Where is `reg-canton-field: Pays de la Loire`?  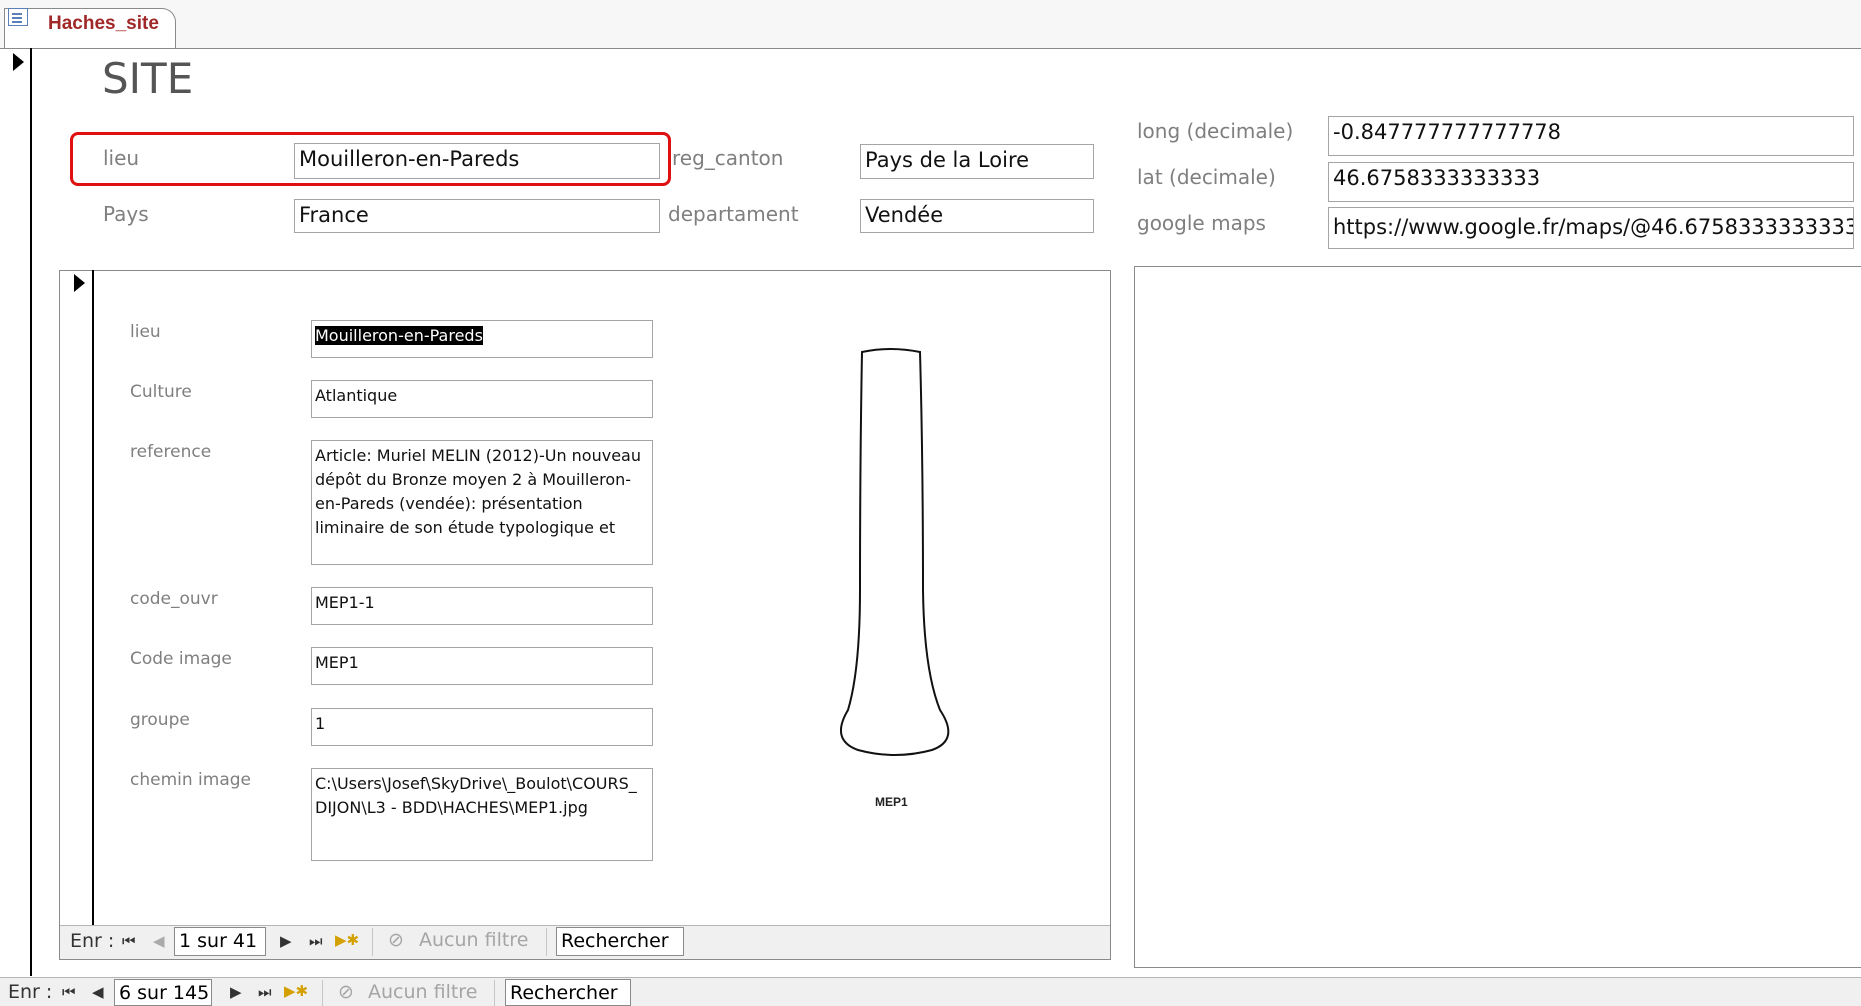 reg-canton-field: Pays de la Loire is located at coordinates (977, 161).